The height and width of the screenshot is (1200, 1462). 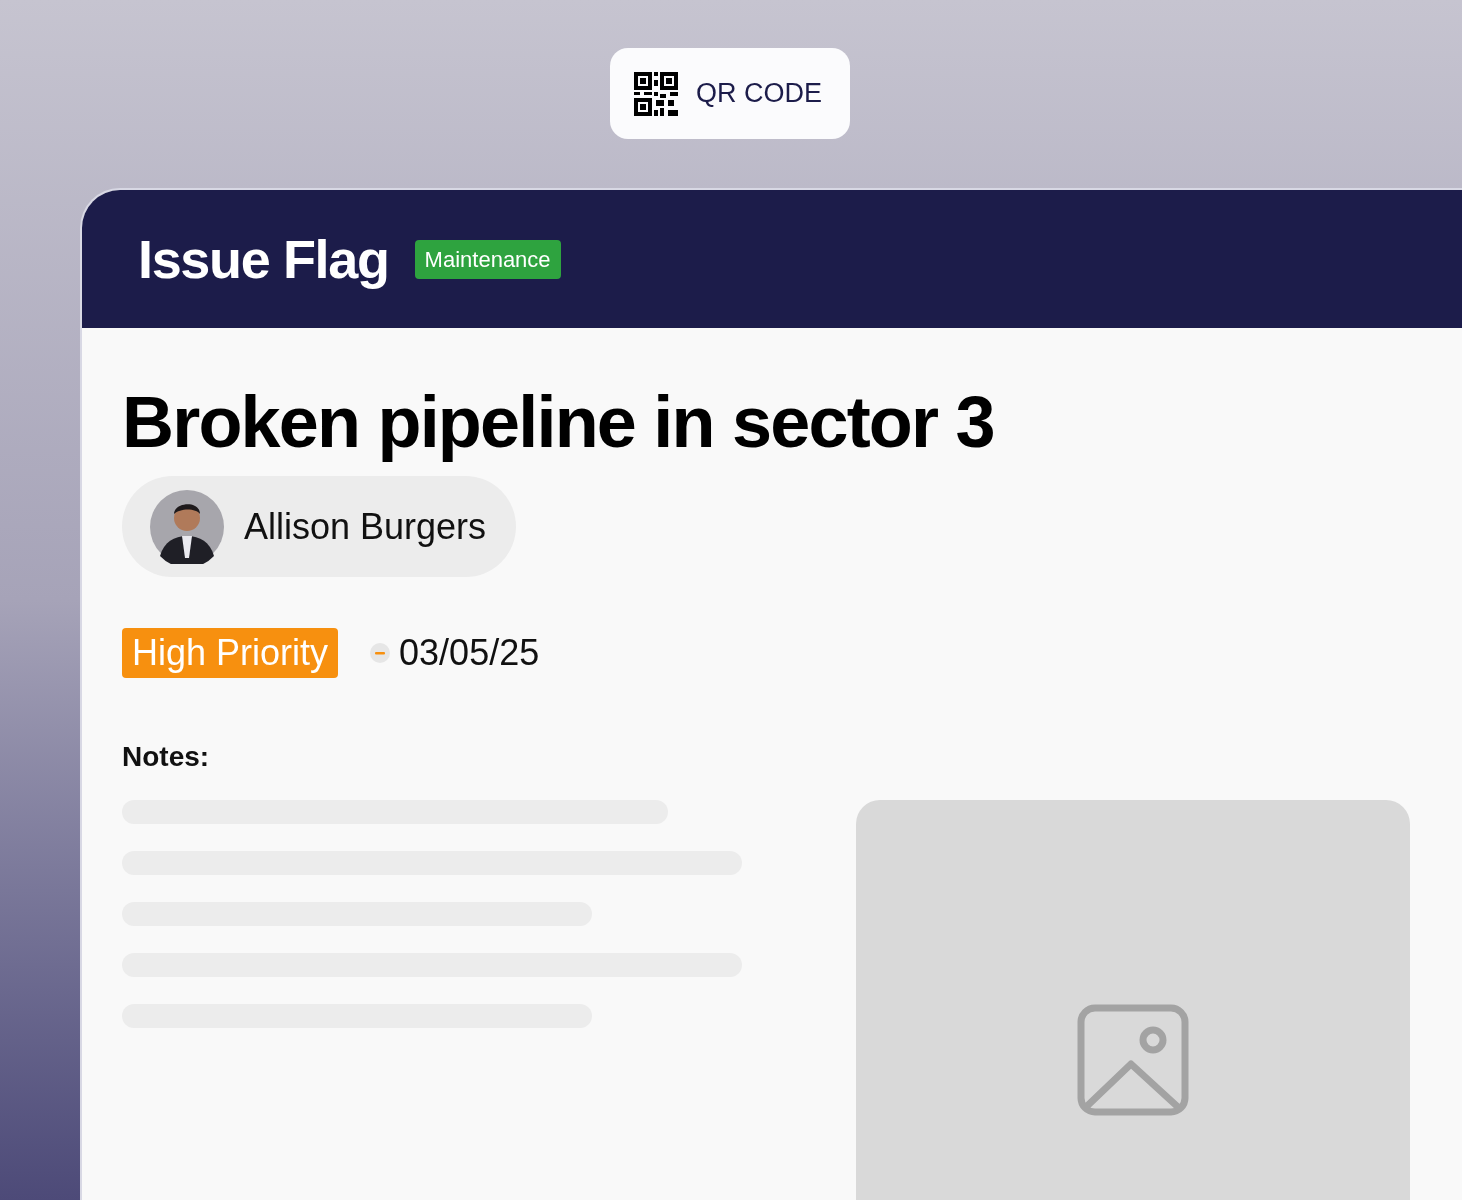 What do you see at coordinates (558, 422) in the screenshot?
I see `issue-title: Broken pipeline in sector 3` at bounding box center [558, 422].